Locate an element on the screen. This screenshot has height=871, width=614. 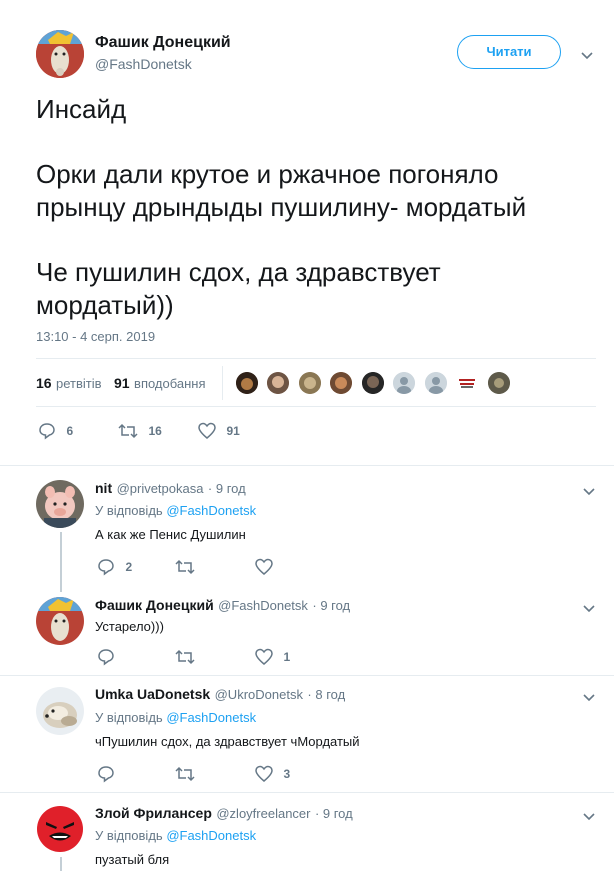
like-action: 91 is located at coordinates (219, 431).